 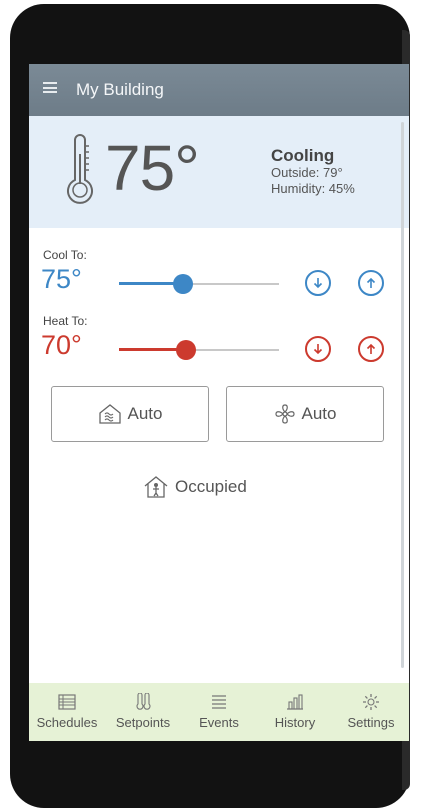 I want to click on history-icon, so click(x=295, y=702).